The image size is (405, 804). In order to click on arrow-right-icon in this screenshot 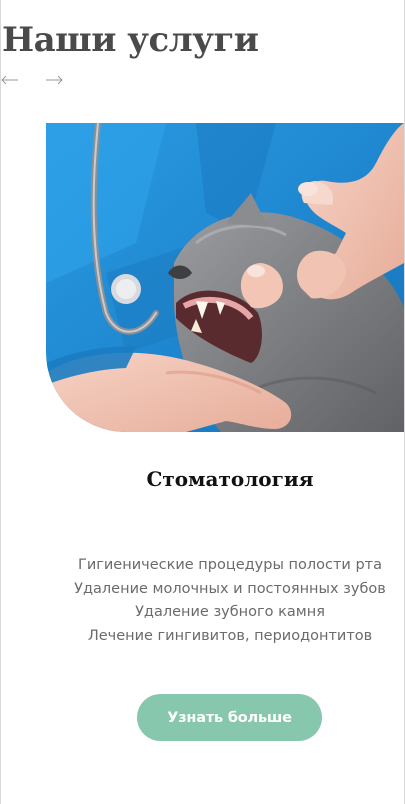, I will do `click(54, 80)`.